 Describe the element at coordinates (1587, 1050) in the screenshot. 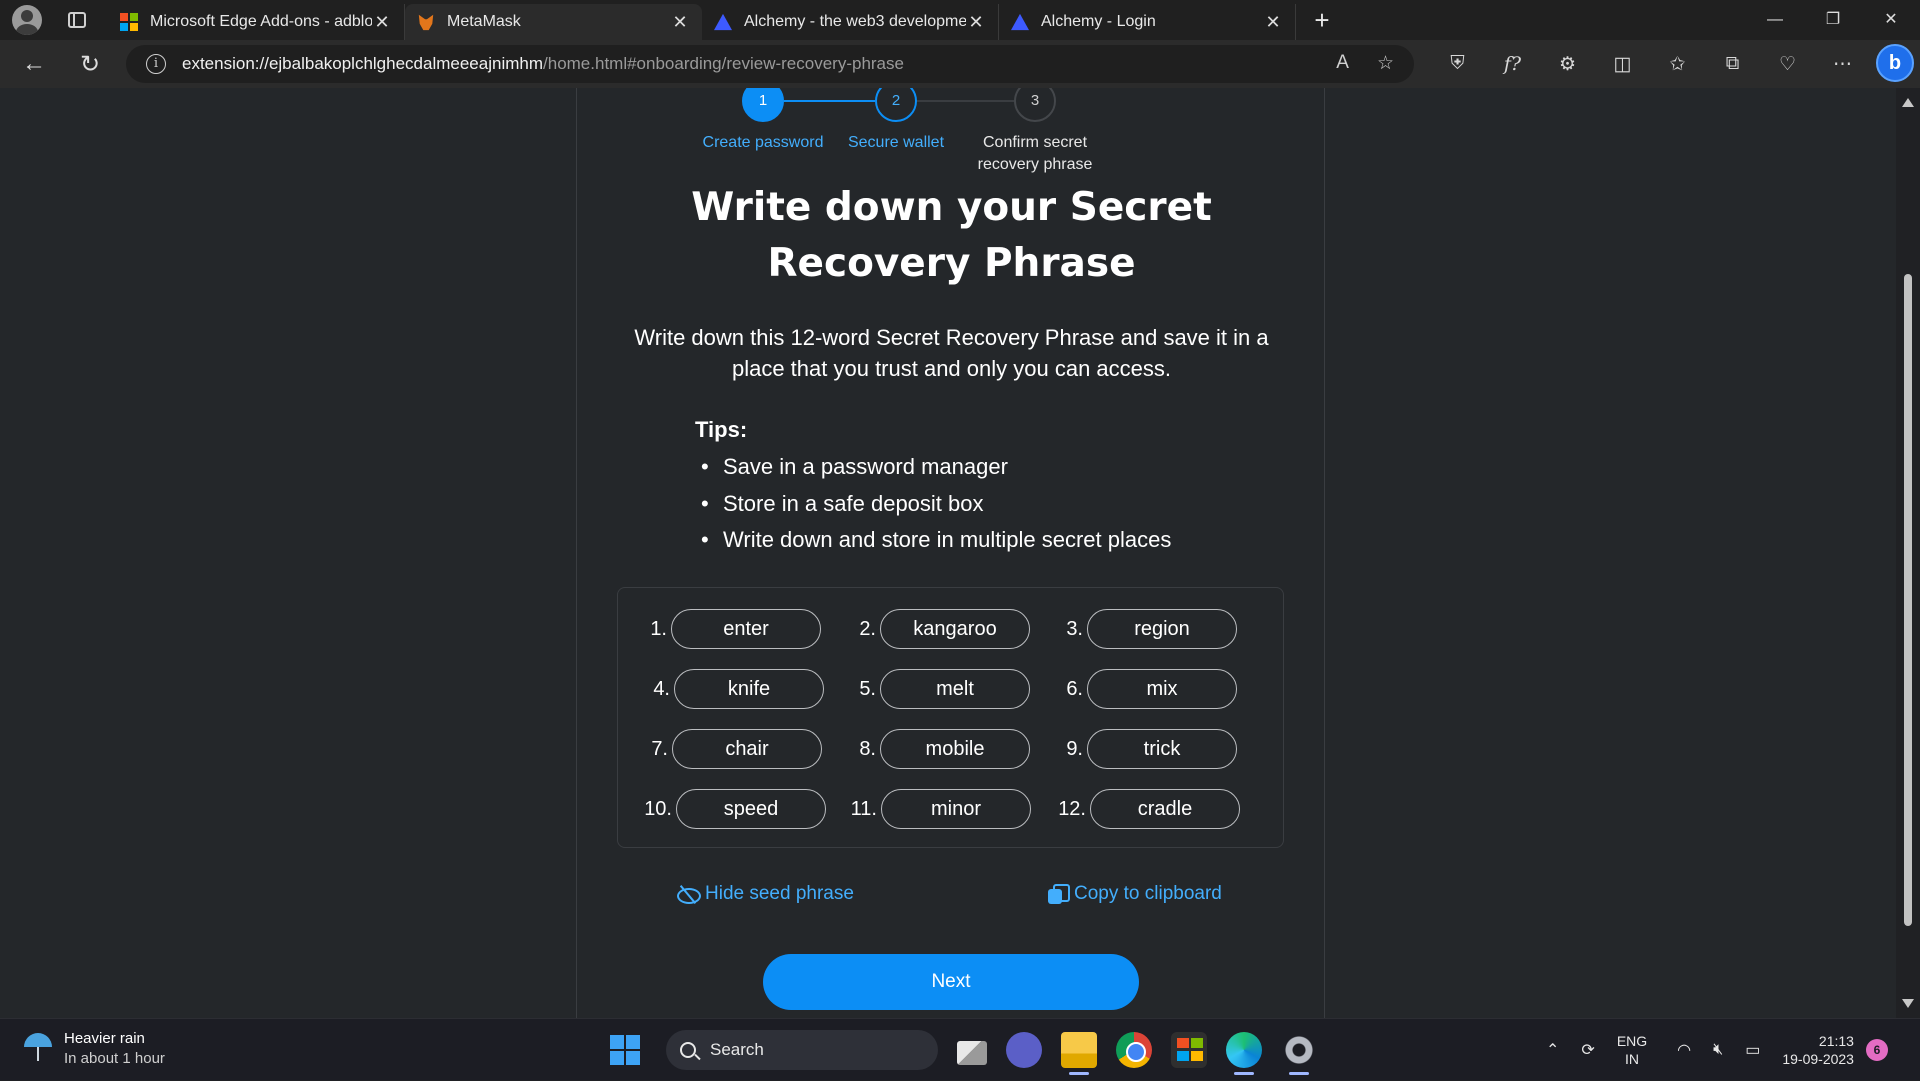

I see `sync-icon: ⟳` at that location.